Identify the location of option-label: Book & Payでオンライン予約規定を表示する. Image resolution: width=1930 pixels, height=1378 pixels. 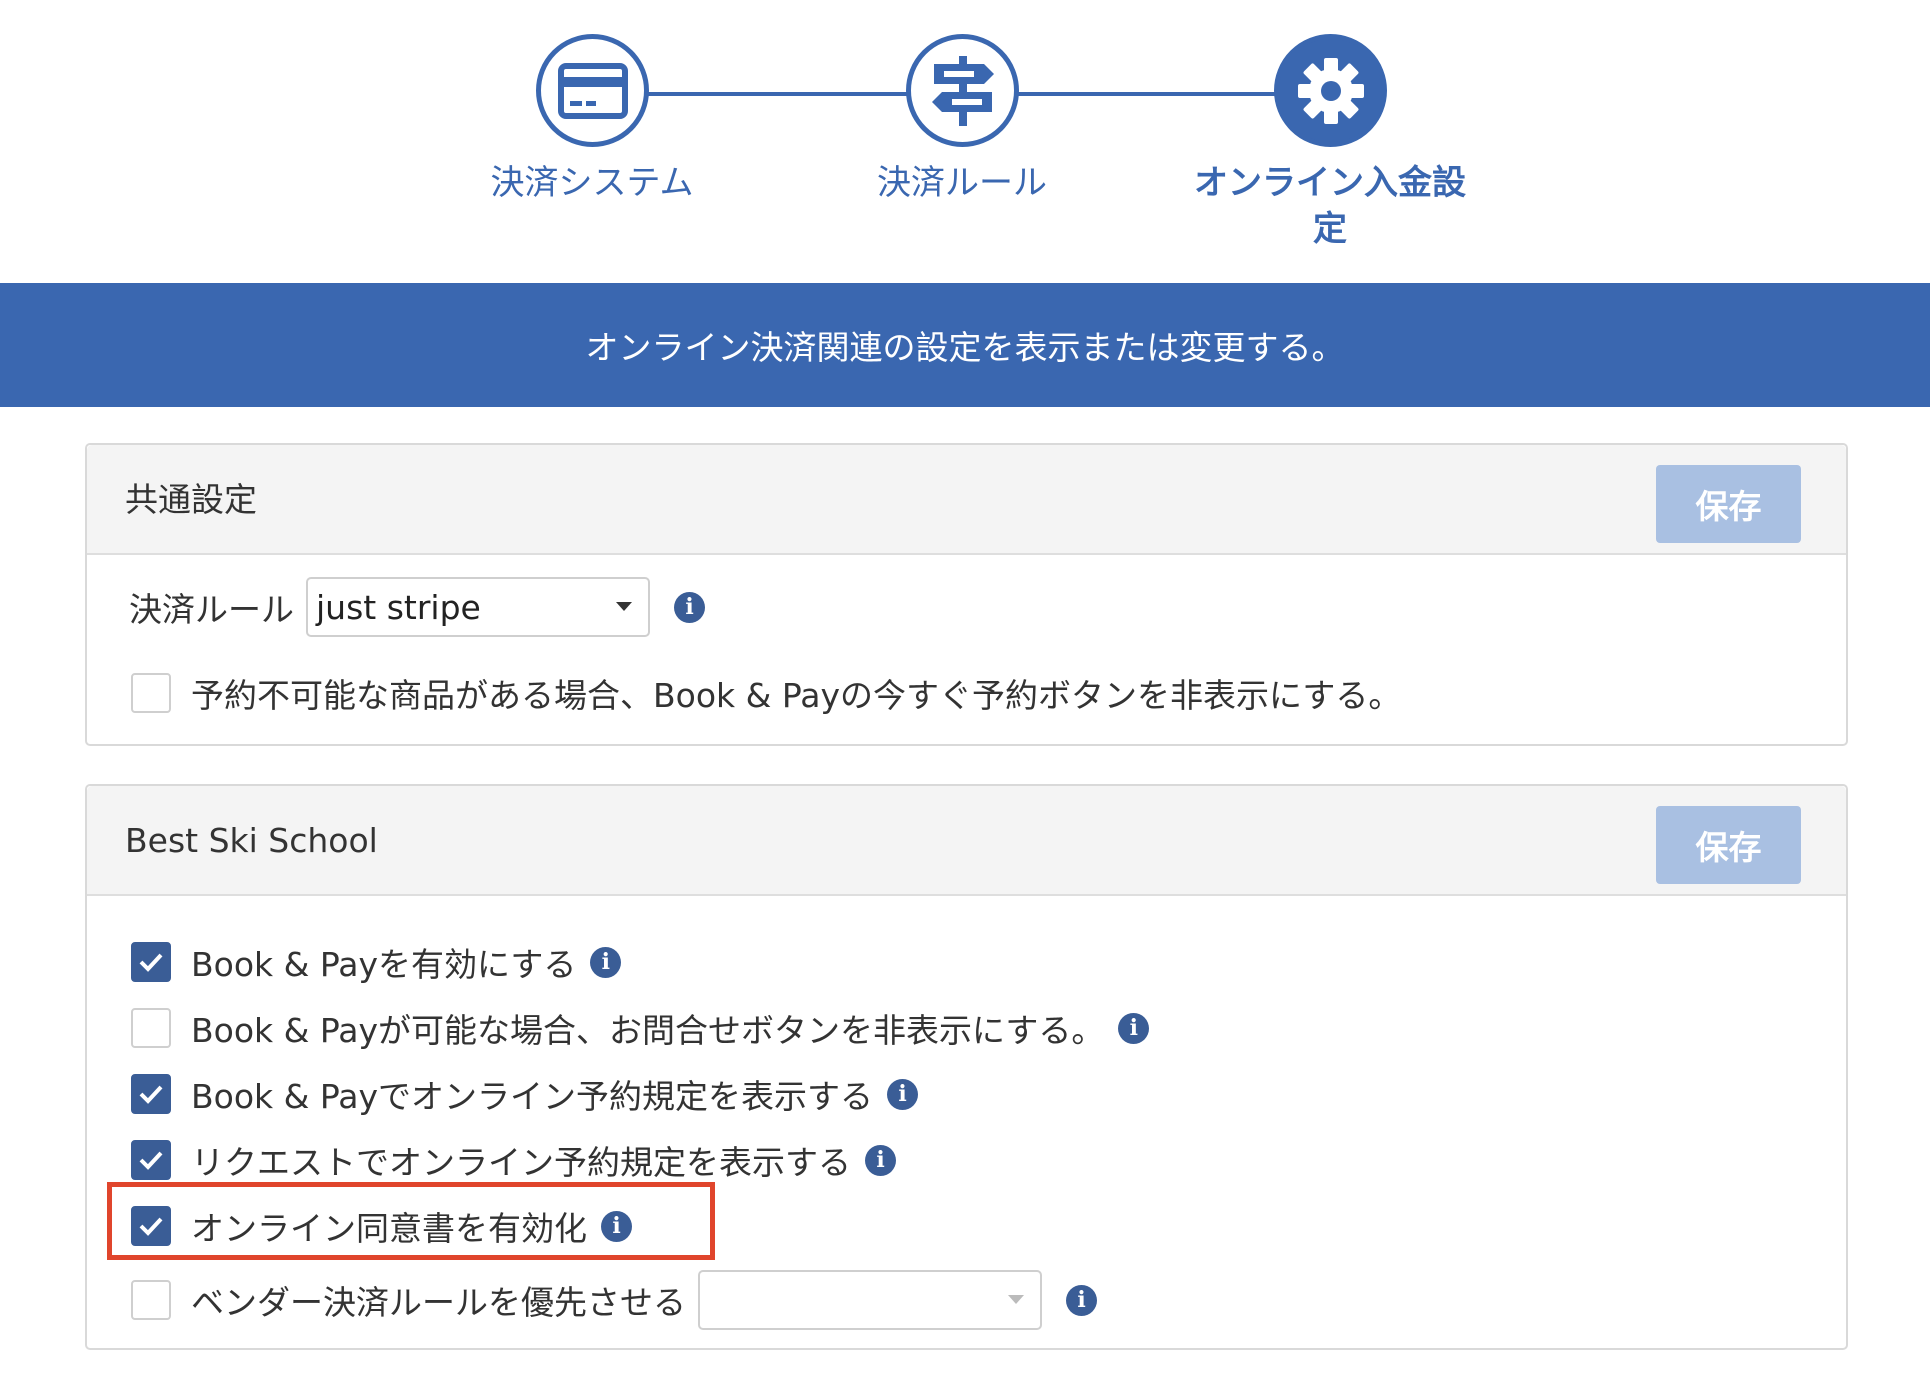
(532, 1096).